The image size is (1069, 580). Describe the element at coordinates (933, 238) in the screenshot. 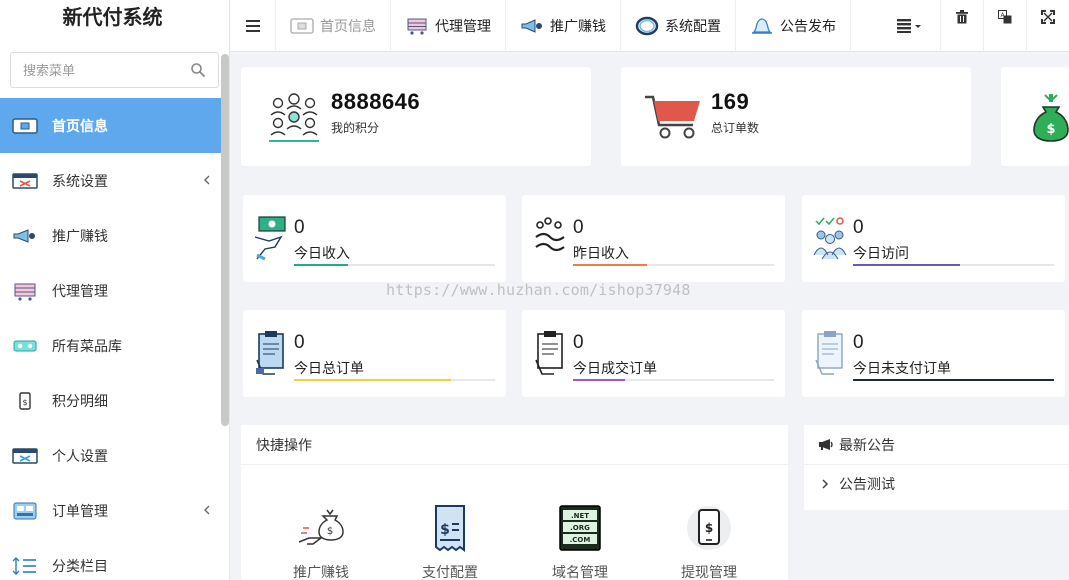

I see `today-visits-card: 0 今日访问` at that location.